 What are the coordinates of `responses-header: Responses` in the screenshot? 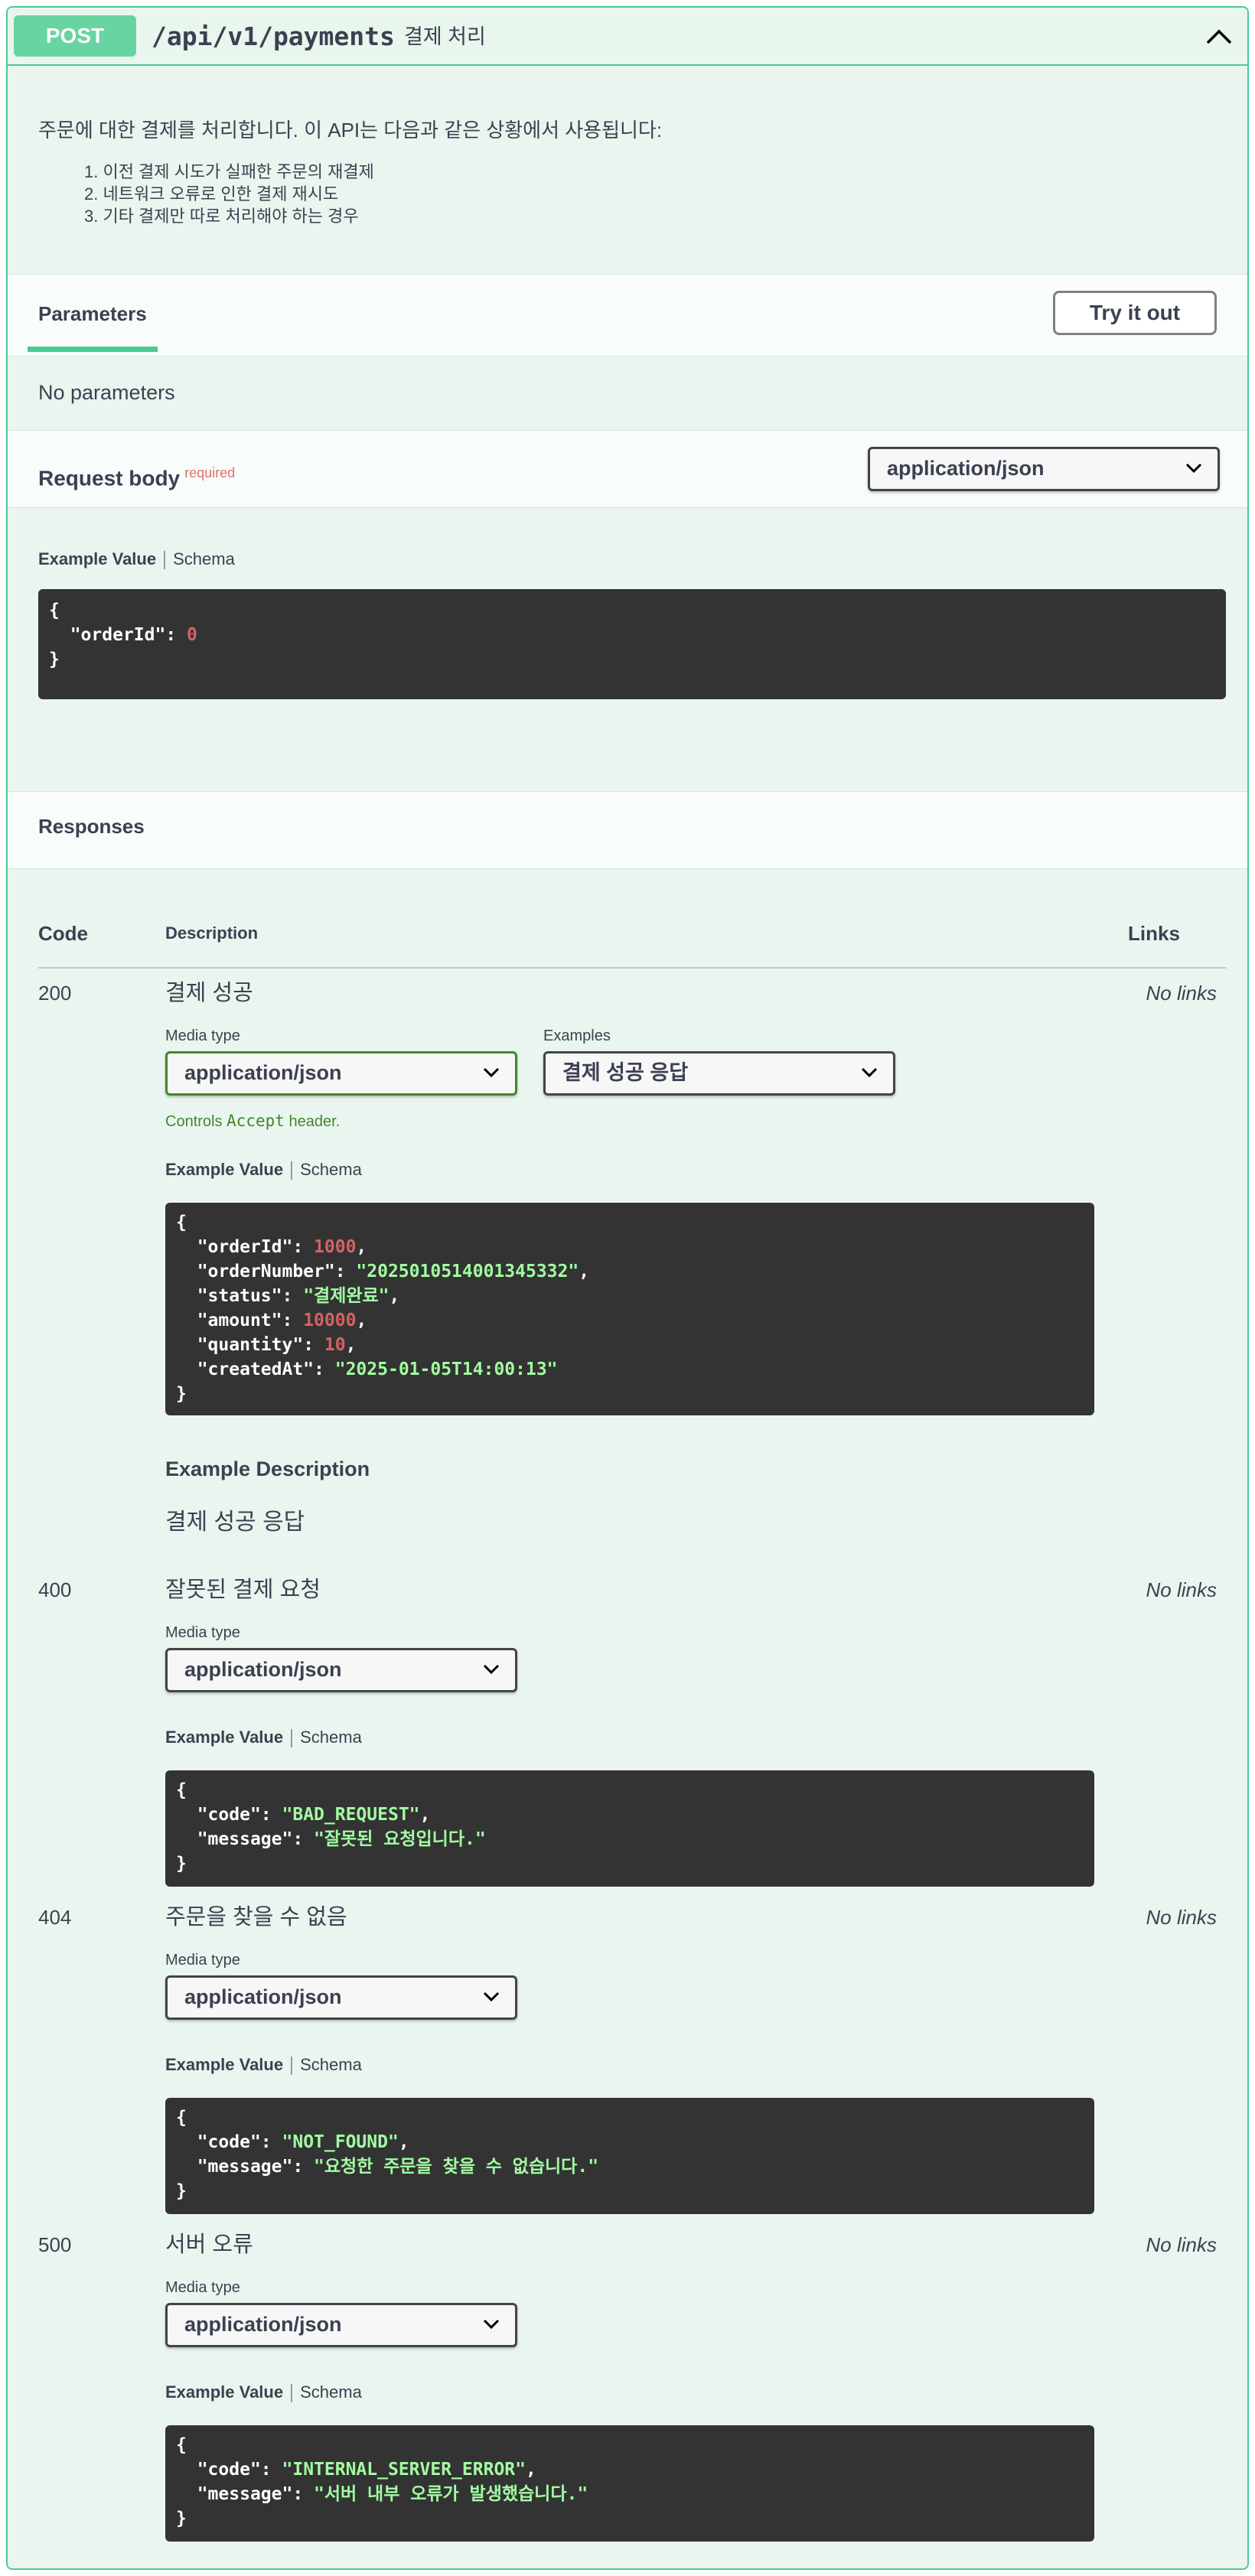 It's located at (627, 830).